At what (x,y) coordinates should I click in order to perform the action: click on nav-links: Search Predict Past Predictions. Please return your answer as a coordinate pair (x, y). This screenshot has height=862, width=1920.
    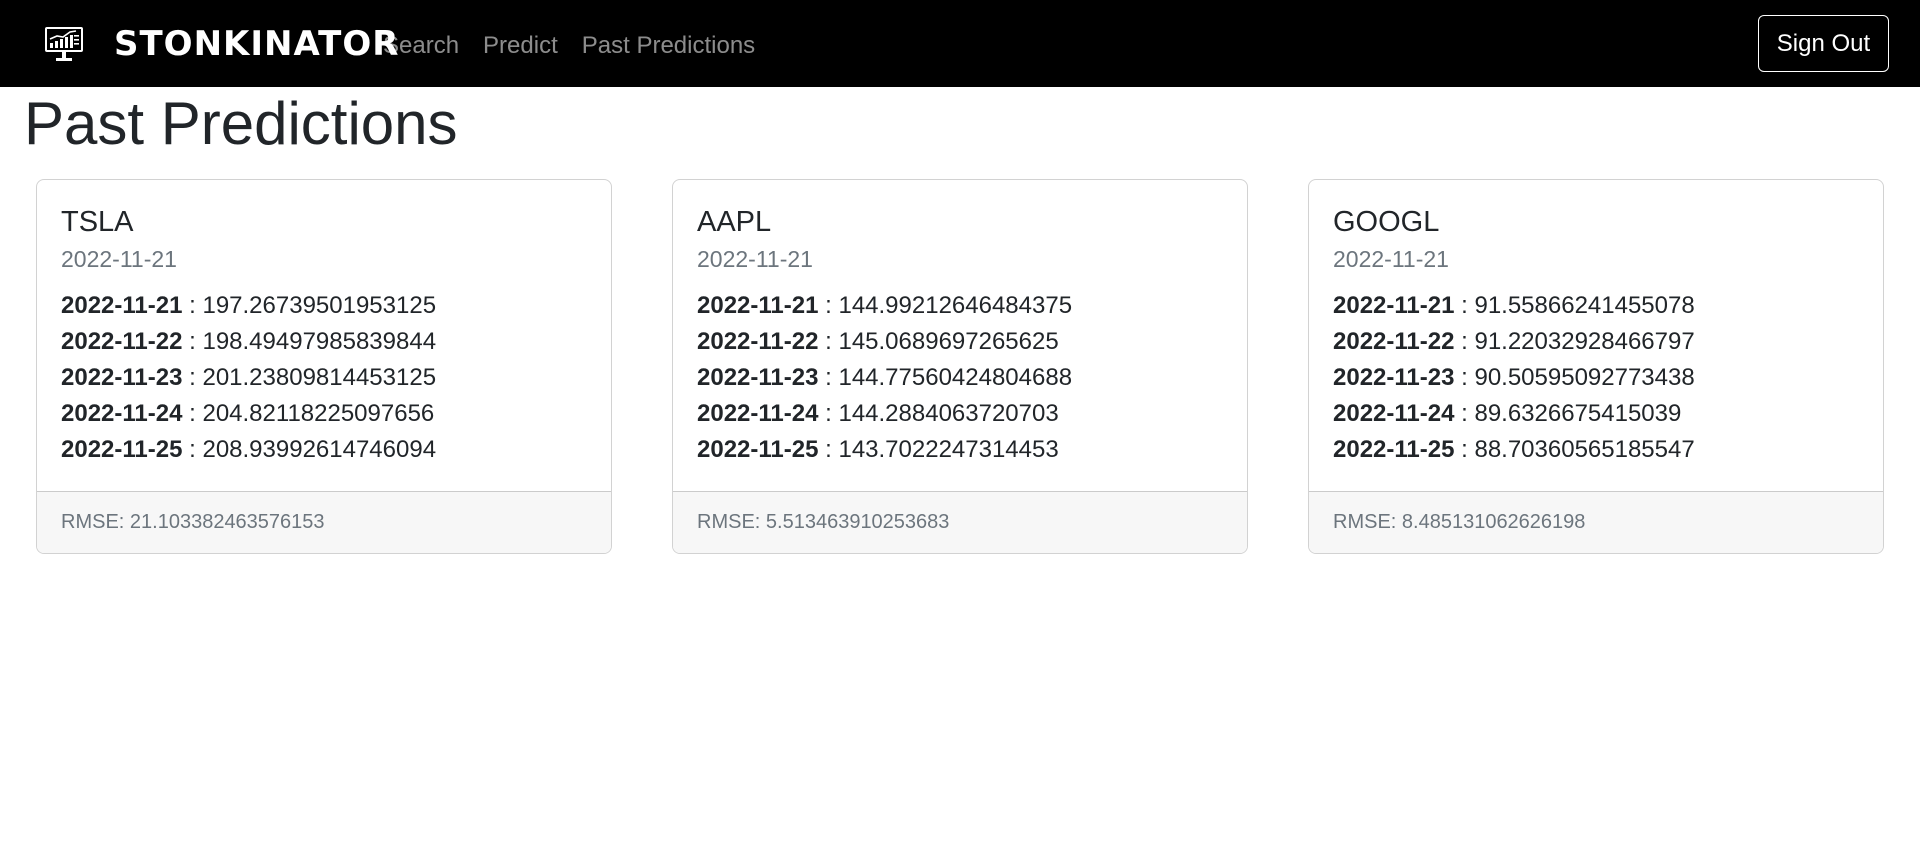
    Looking at the image, I should click on (581, 46).